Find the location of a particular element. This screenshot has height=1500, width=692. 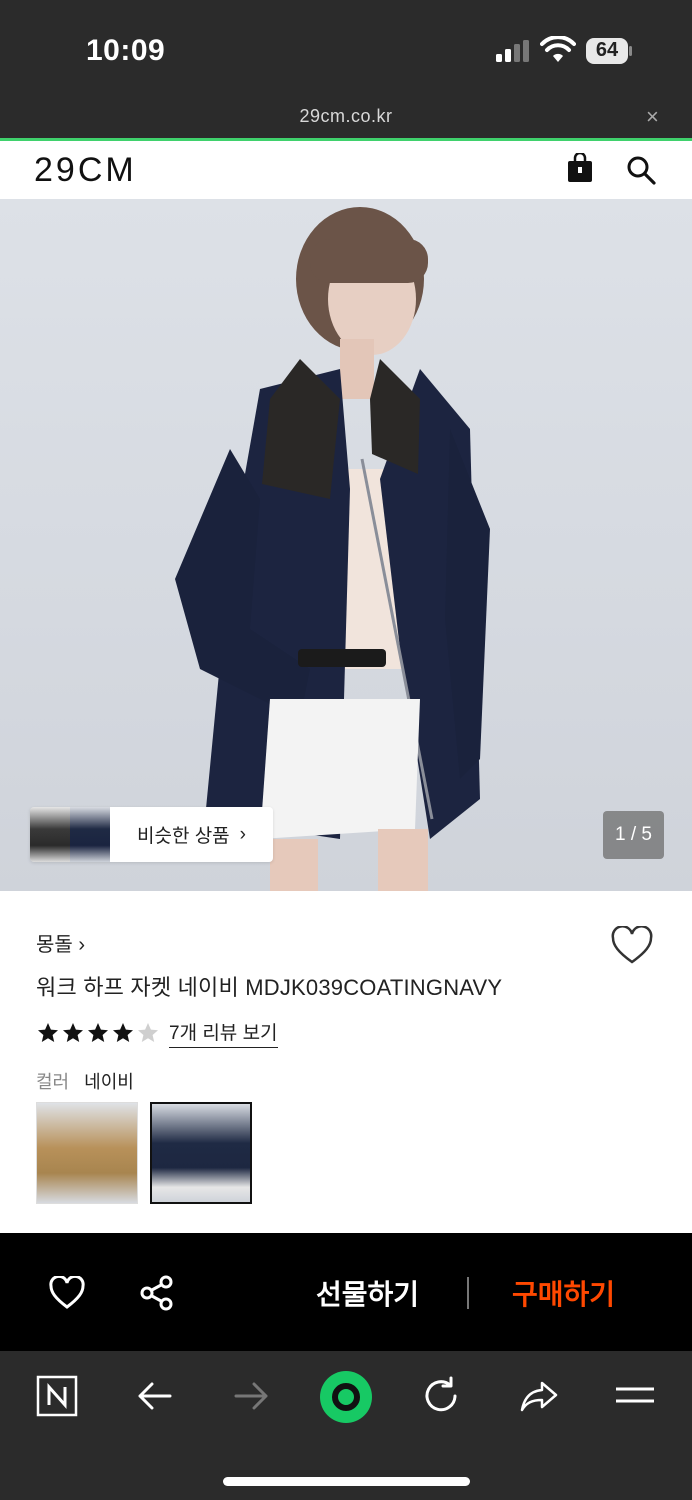

status-time: 10:09 is located at coordinates (126, 50).